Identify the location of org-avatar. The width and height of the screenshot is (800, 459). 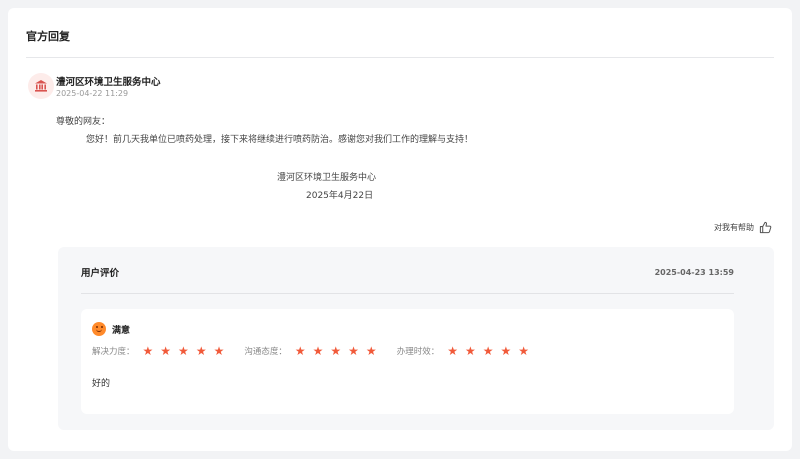
(41, 86).